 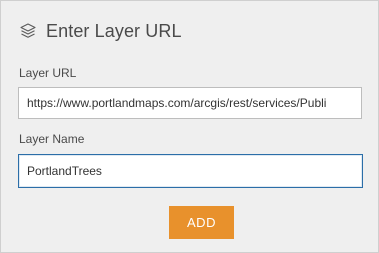 I want to click on panel-title: Enter Layer URL, so click(x=114, y=30).